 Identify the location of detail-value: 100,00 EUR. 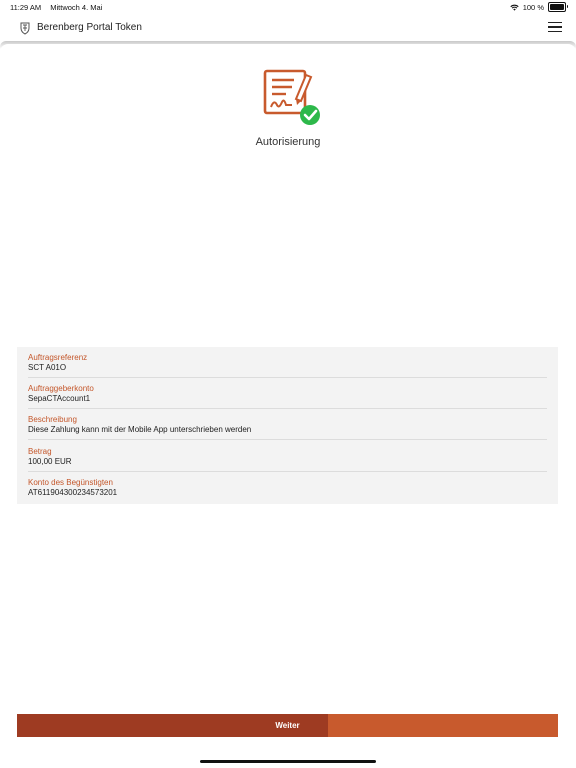
(50, 461).